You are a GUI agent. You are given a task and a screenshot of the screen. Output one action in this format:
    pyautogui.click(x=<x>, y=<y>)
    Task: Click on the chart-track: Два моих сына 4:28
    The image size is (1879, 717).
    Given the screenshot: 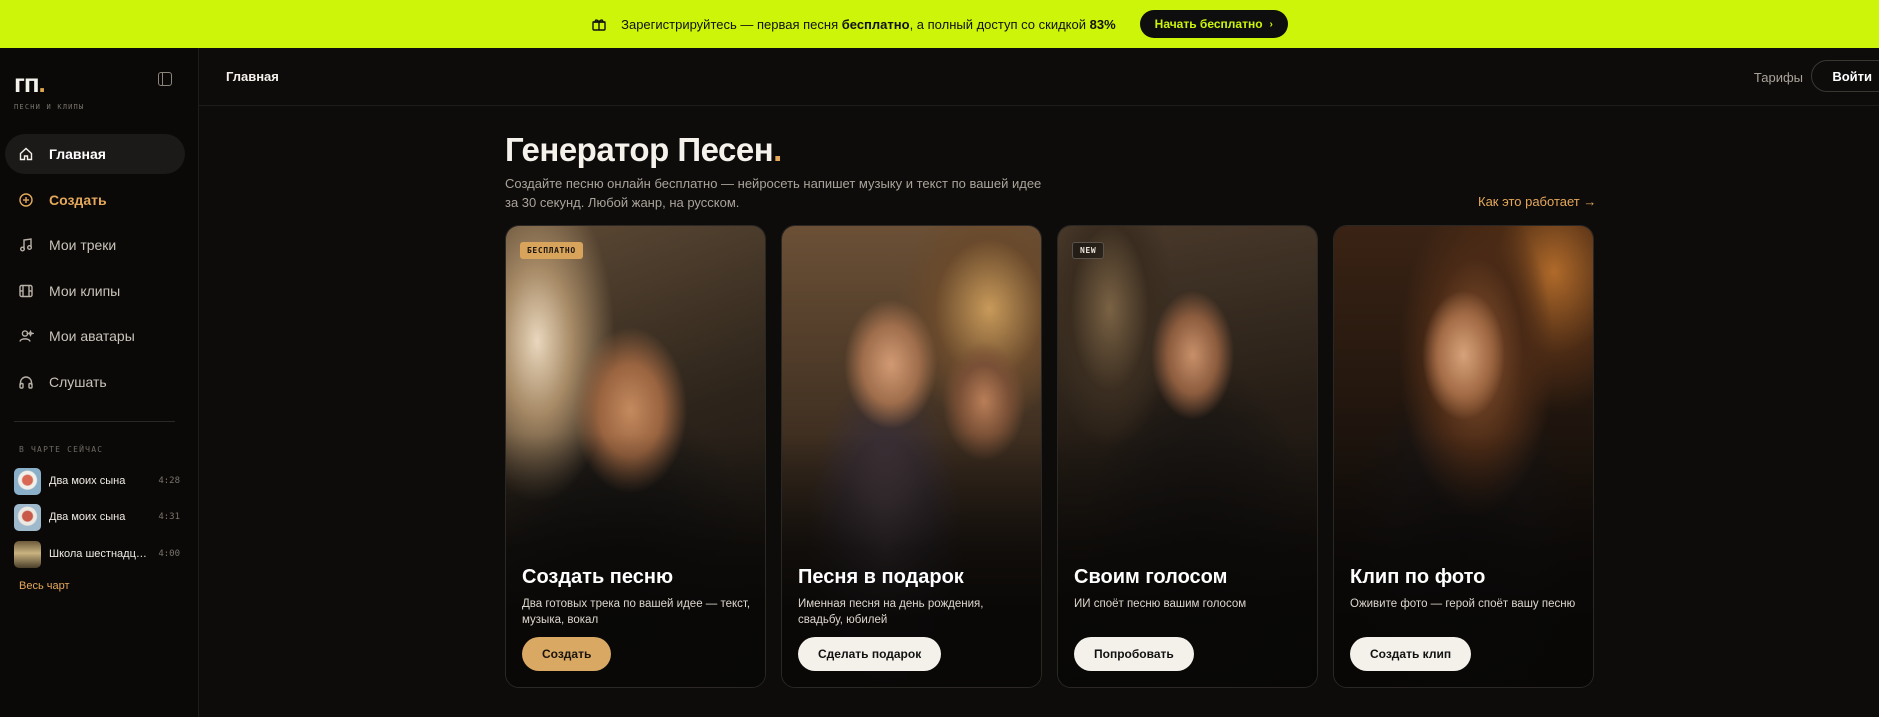 What is the action you would take?
    pyautogui.click(x=97, y=481)
    